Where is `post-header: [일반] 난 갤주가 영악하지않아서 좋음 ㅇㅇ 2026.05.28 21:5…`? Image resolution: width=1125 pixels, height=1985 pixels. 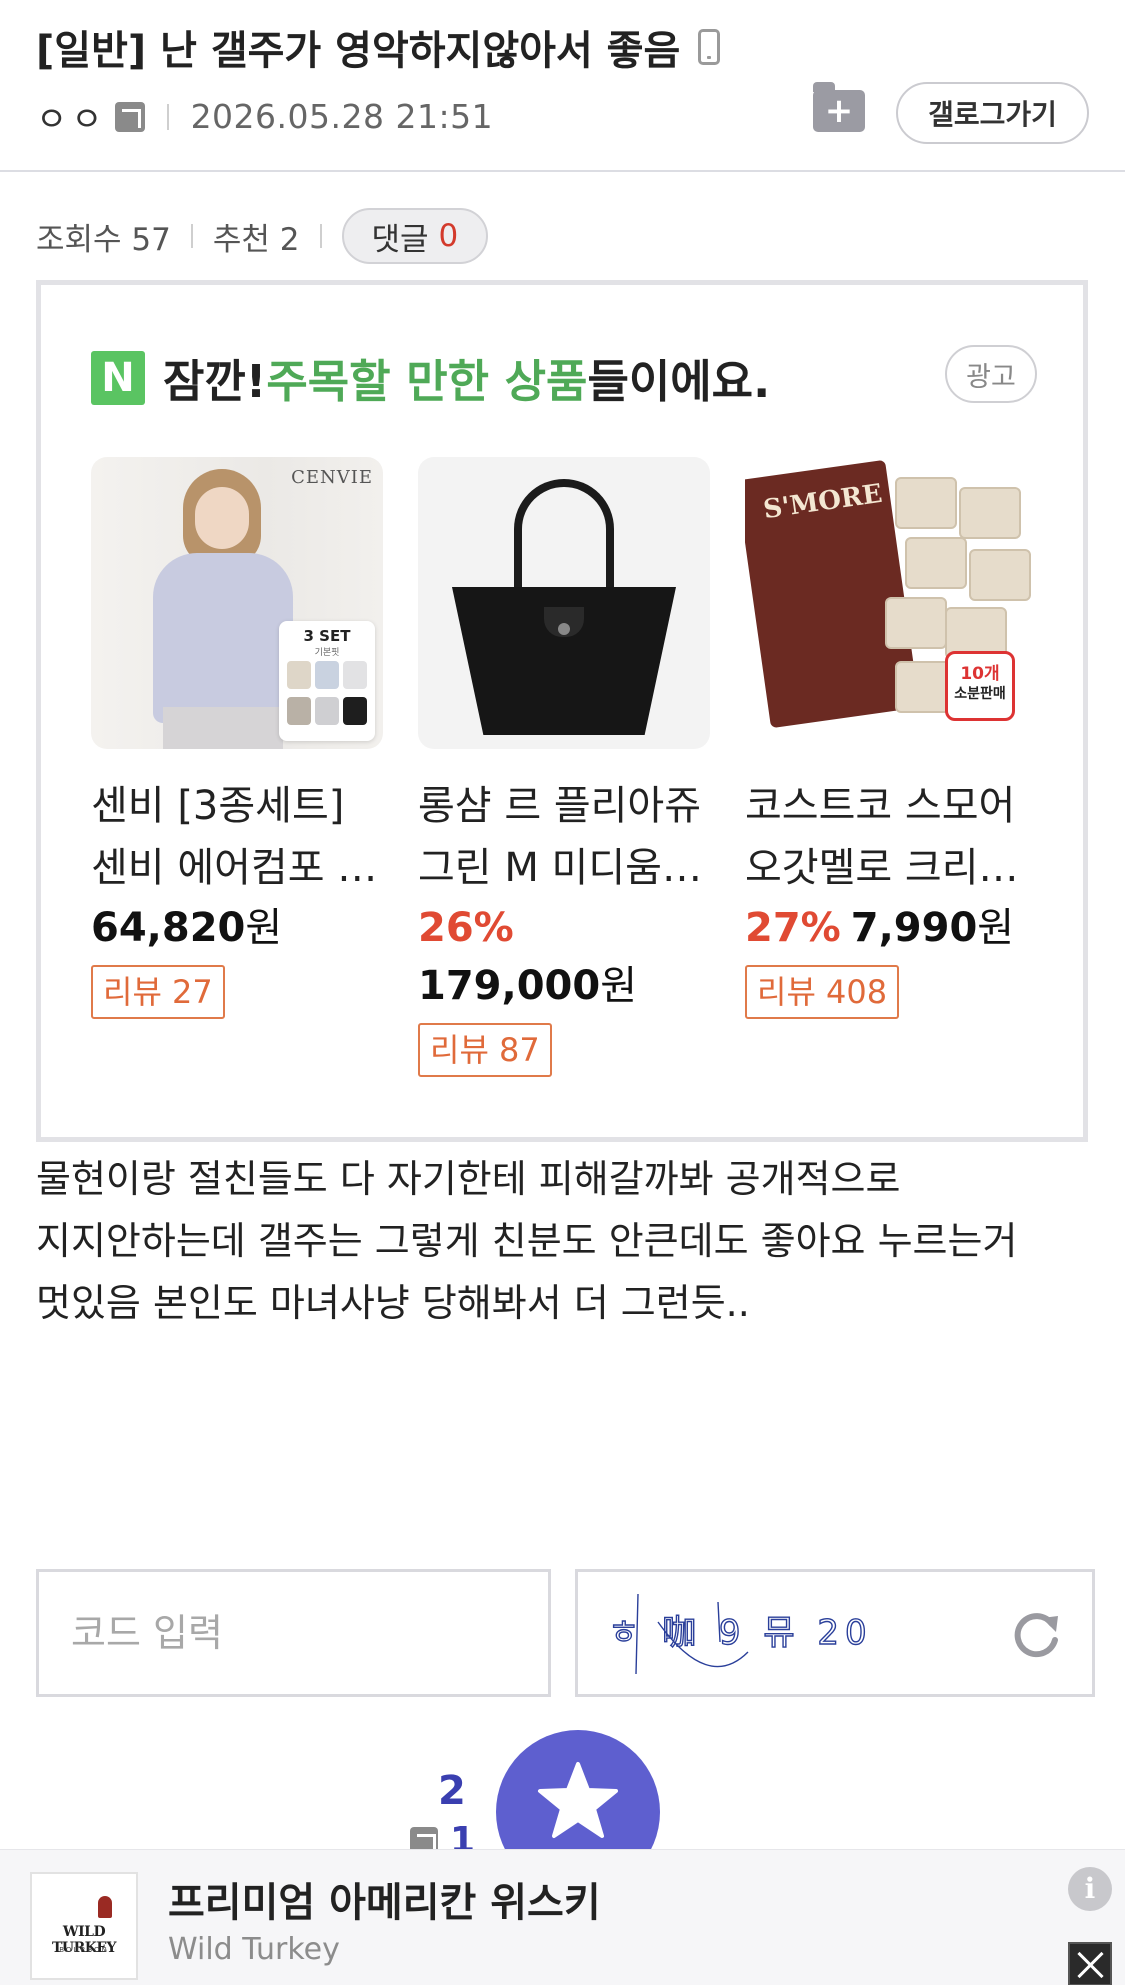 post-header: [일반] 난 갤주가 영악하지않아서 좋음 ㅇㅇ 2026.05.28 21:5… is located at coordinates (562, 86).